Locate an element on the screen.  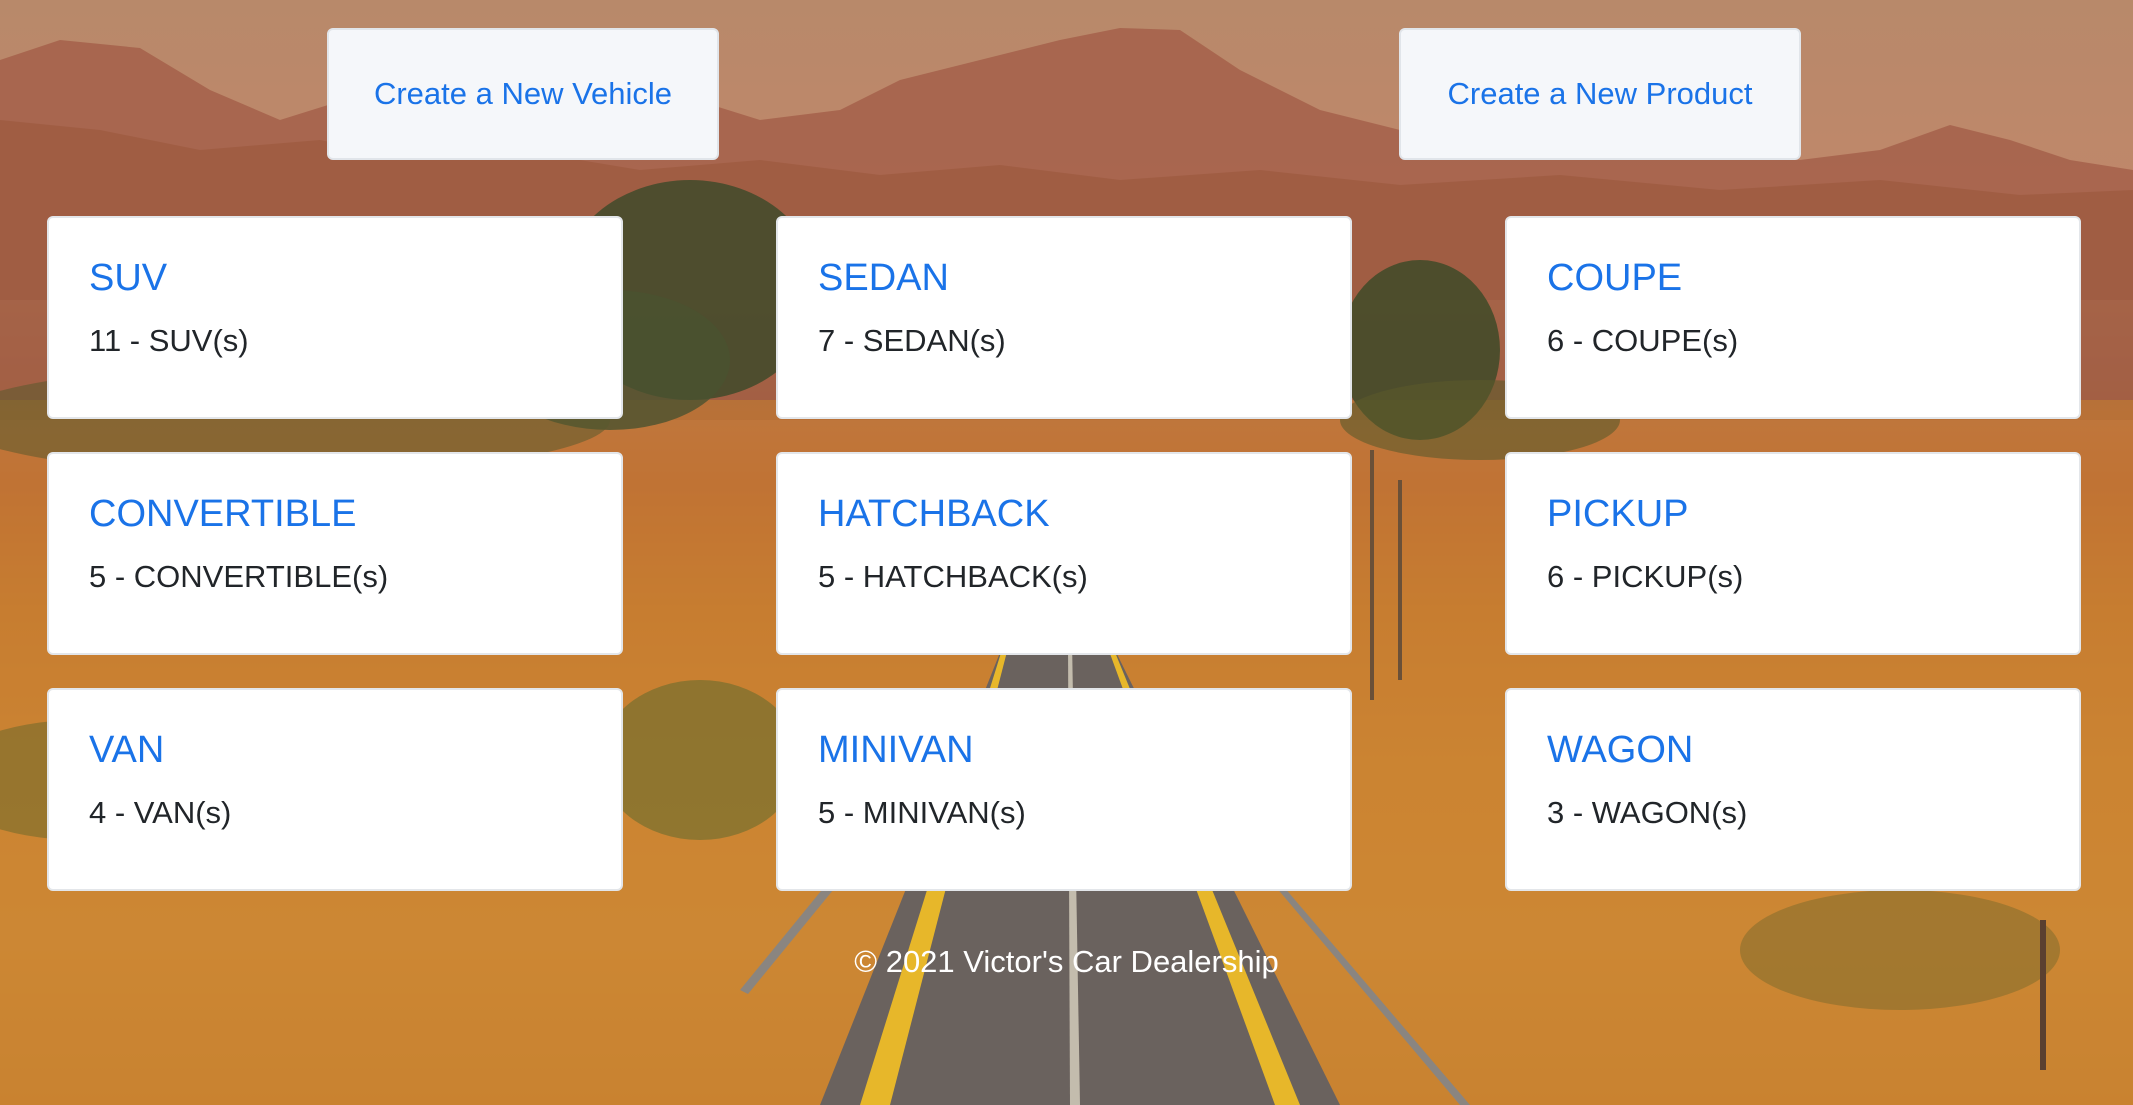
create-new-vehicle-button: Create a New Vehicle is located at coordinates (523, 94).